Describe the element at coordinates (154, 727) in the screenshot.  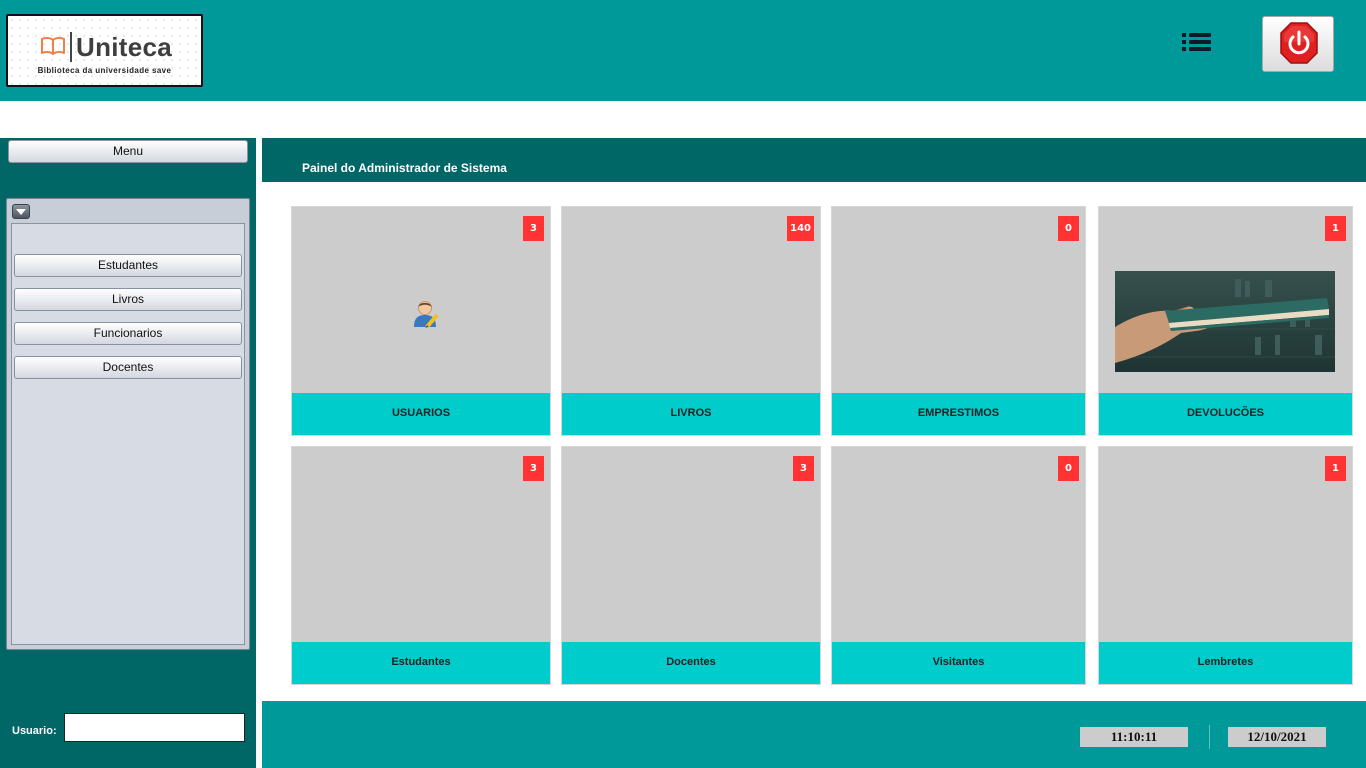
I see `user-input` at that location.